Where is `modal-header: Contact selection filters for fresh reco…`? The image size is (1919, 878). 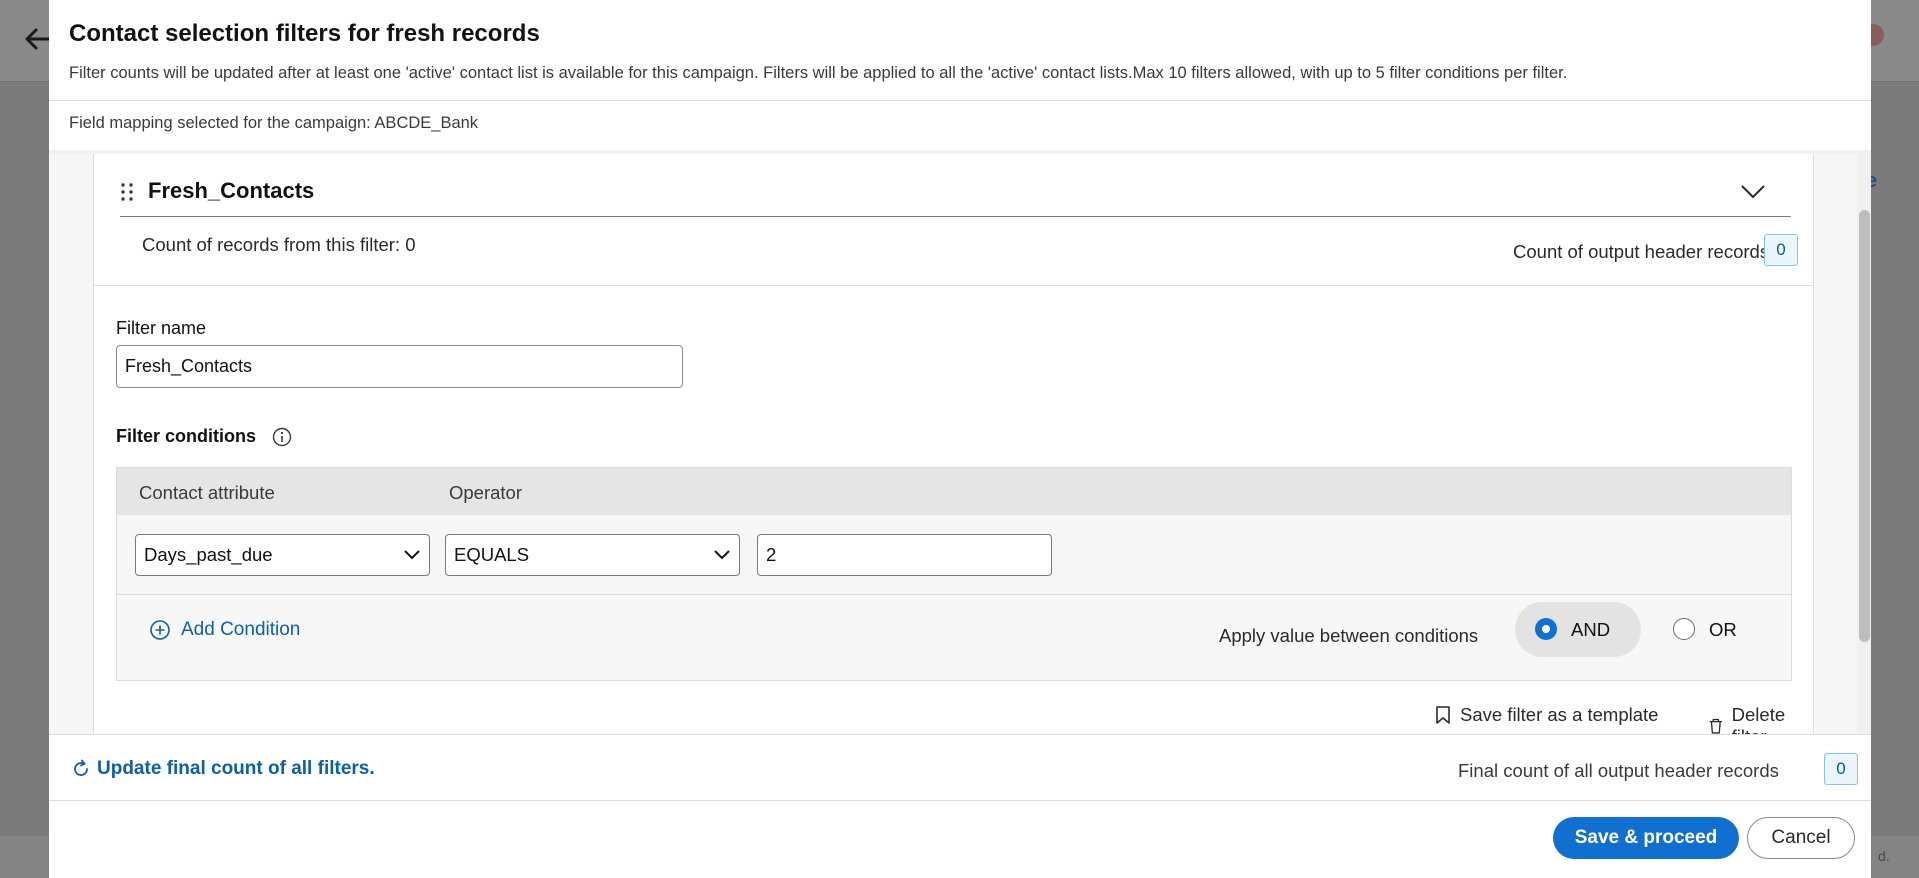 modal-header: Contact selection filters for fresh reco… is located at coordinates (960, 50).